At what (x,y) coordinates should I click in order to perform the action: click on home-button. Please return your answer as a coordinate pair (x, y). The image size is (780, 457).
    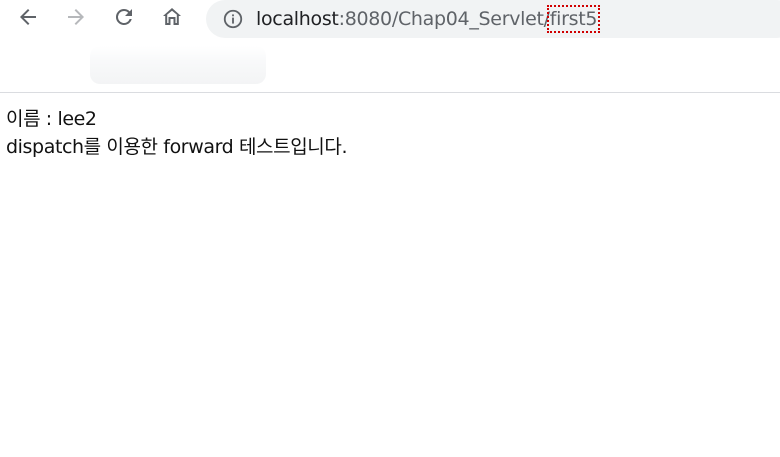
    Looking at the image, I should click on (172, 17).